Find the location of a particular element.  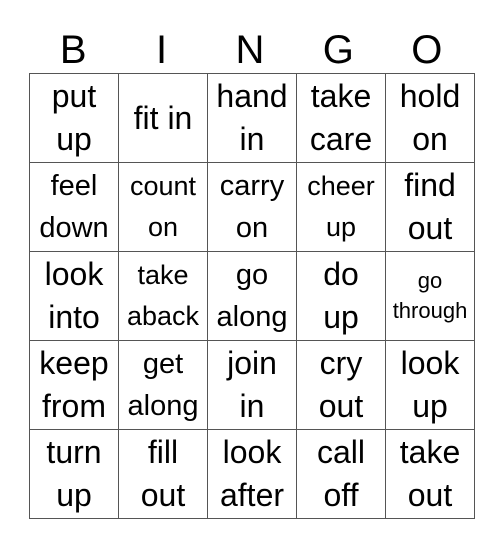

cell-text-line: keep is located at coordinates (74, 363).